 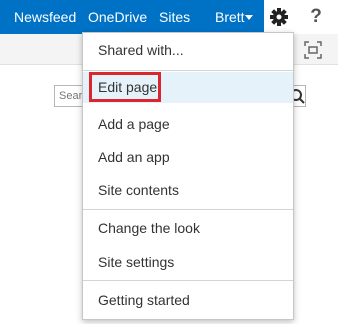 What do you see at coordinates (188, 124) in the screenshot?
I see `menu-item-add-page: Add a page` at bounding box center [188, 124].